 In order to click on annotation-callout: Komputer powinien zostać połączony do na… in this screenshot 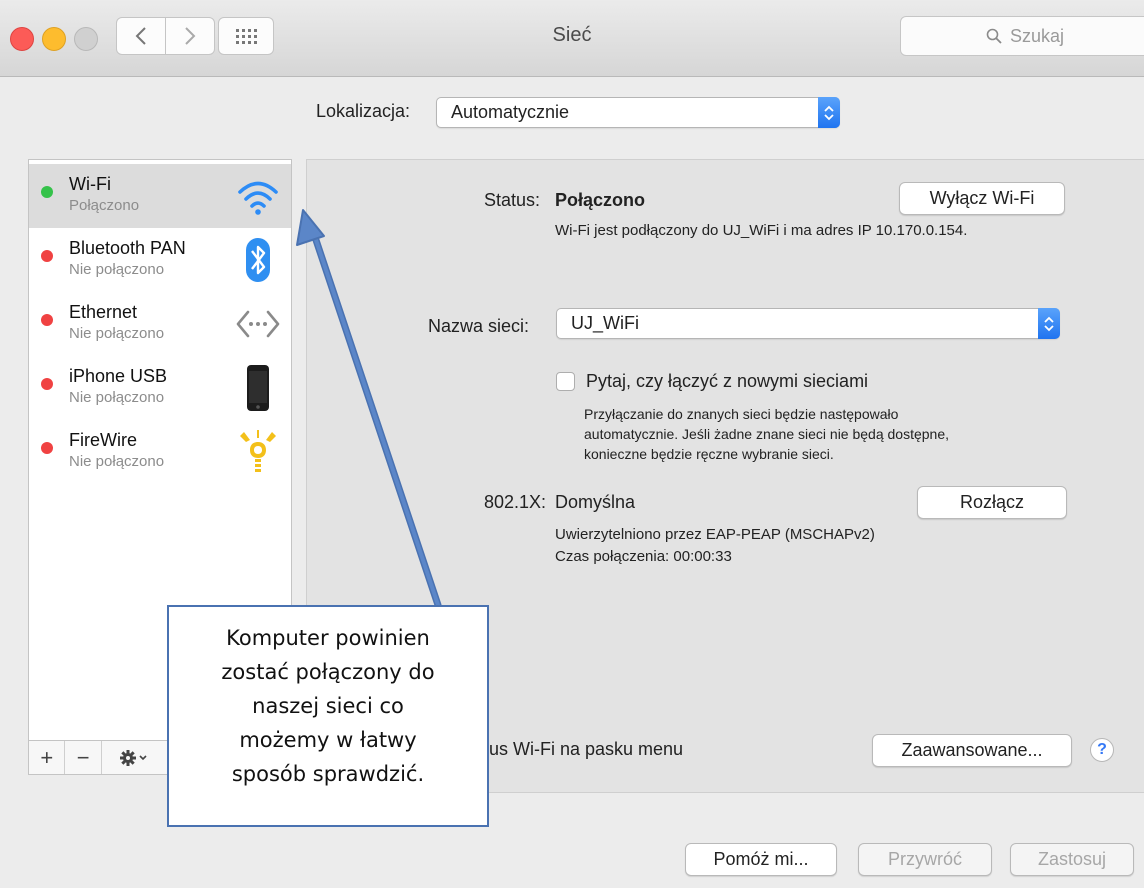, I will do `click(328, 716)`.